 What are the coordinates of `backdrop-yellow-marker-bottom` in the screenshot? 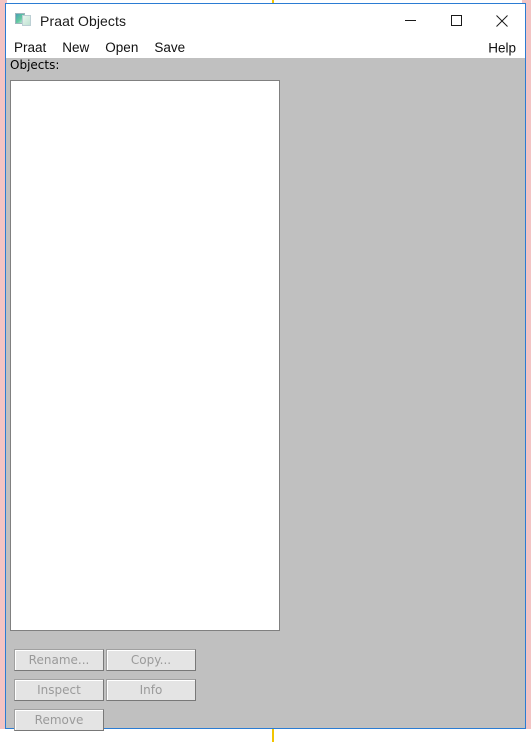 It's located at (273, 735).